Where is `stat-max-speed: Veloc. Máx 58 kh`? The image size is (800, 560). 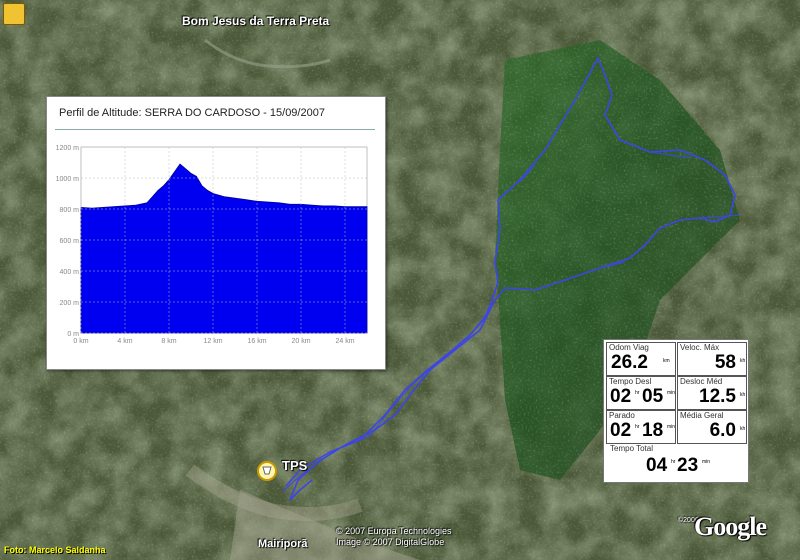 stat-max-speed: Veloc. Máx 58 kh is located at coordinates (712, 359).